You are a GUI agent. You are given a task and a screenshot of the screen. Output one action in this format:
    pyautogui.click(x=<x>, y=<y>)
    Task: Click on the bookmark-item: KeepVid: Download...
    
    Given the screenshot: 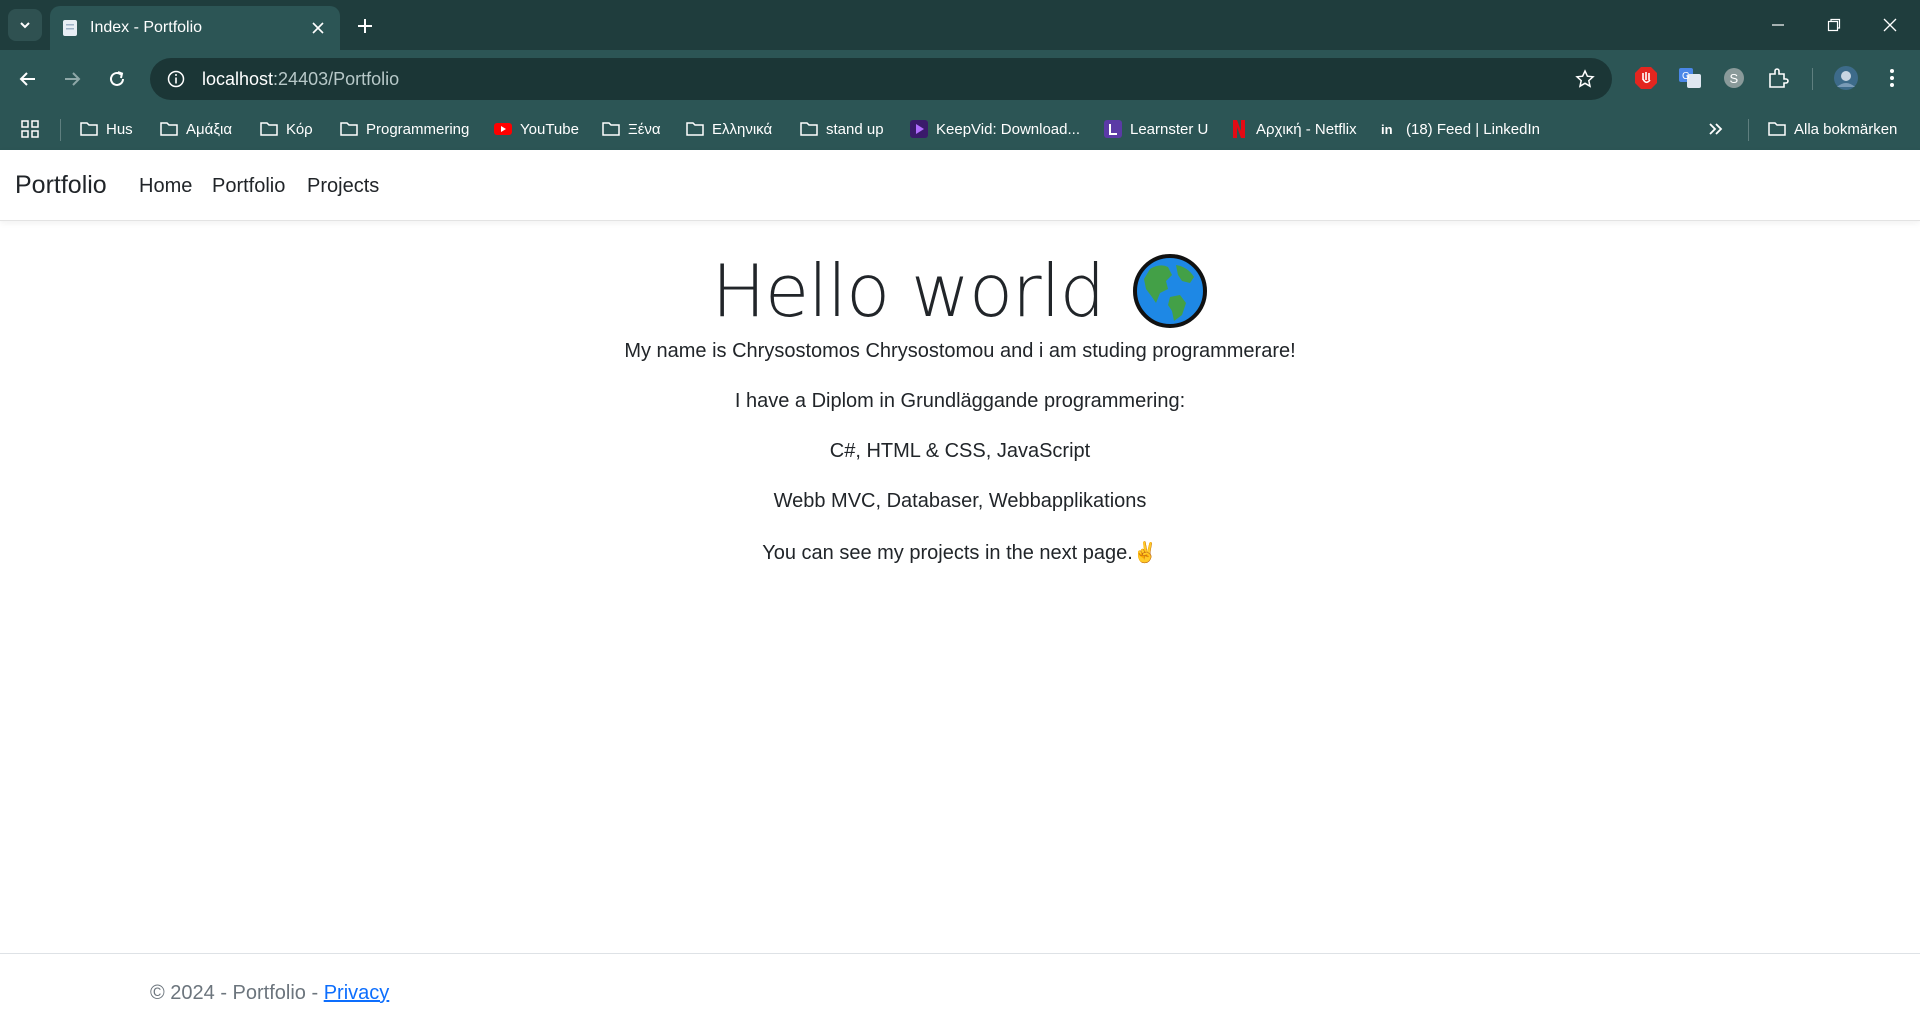 What is the action you would take?
    pyautogui.click(x=995, y=129)
    